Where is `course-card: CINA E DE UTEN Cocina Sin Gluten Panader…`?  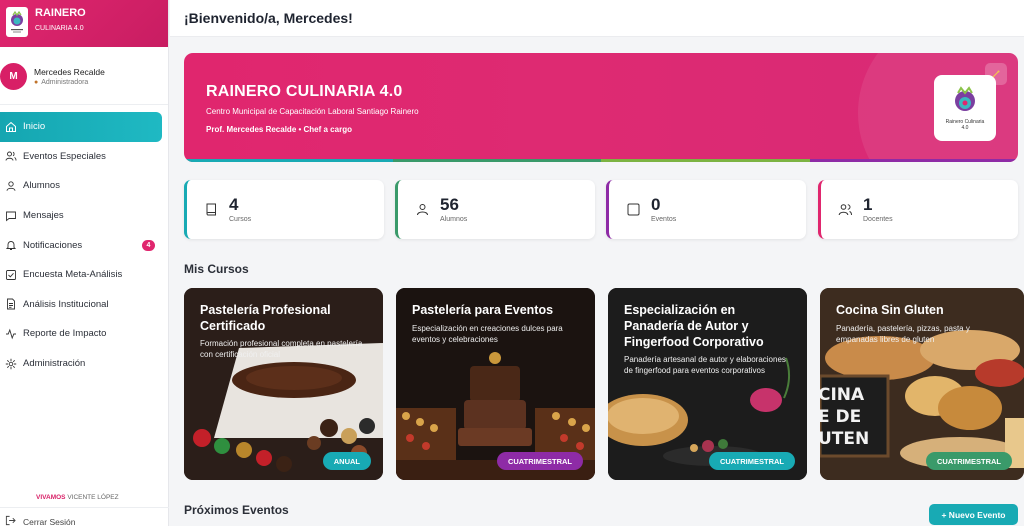
course-card: CINA E DE UTEN Cocina Sin Gluten Panader… is located at coordinates (922, 384).